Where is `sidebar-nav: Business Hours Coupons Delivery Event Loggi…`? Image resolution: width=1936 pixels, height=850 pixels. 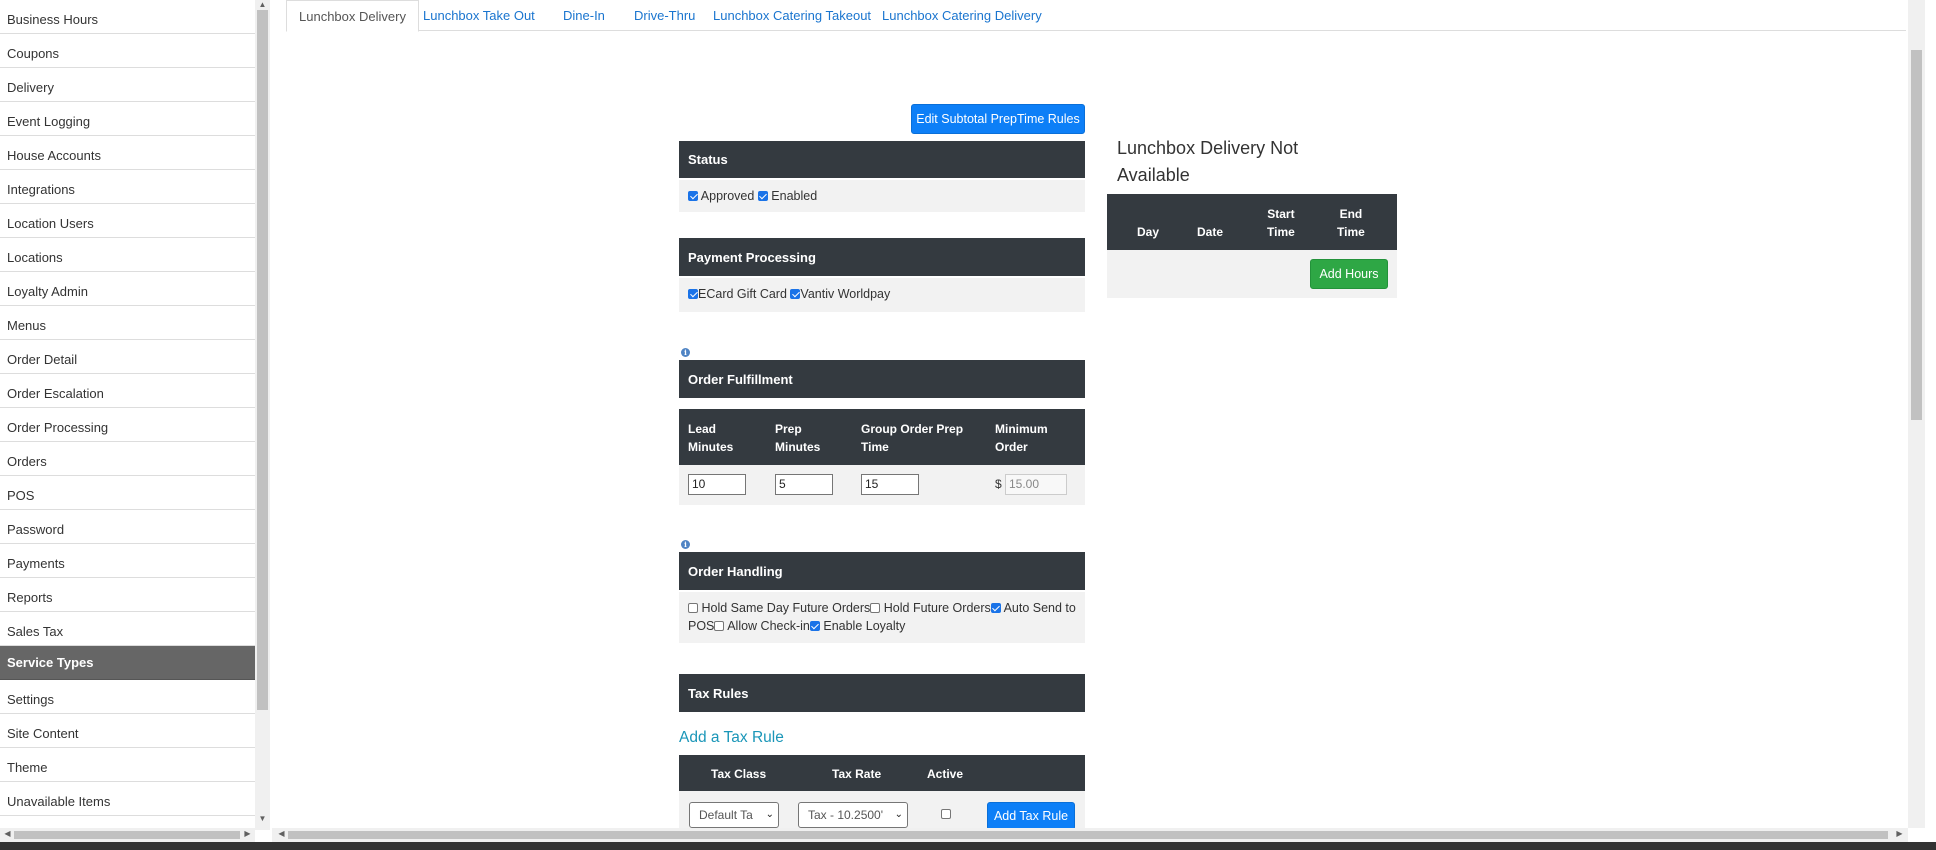
sidebar-nav: Business Hours Coupons Delivery Event Loggi… is located at coordinates (127, 415).